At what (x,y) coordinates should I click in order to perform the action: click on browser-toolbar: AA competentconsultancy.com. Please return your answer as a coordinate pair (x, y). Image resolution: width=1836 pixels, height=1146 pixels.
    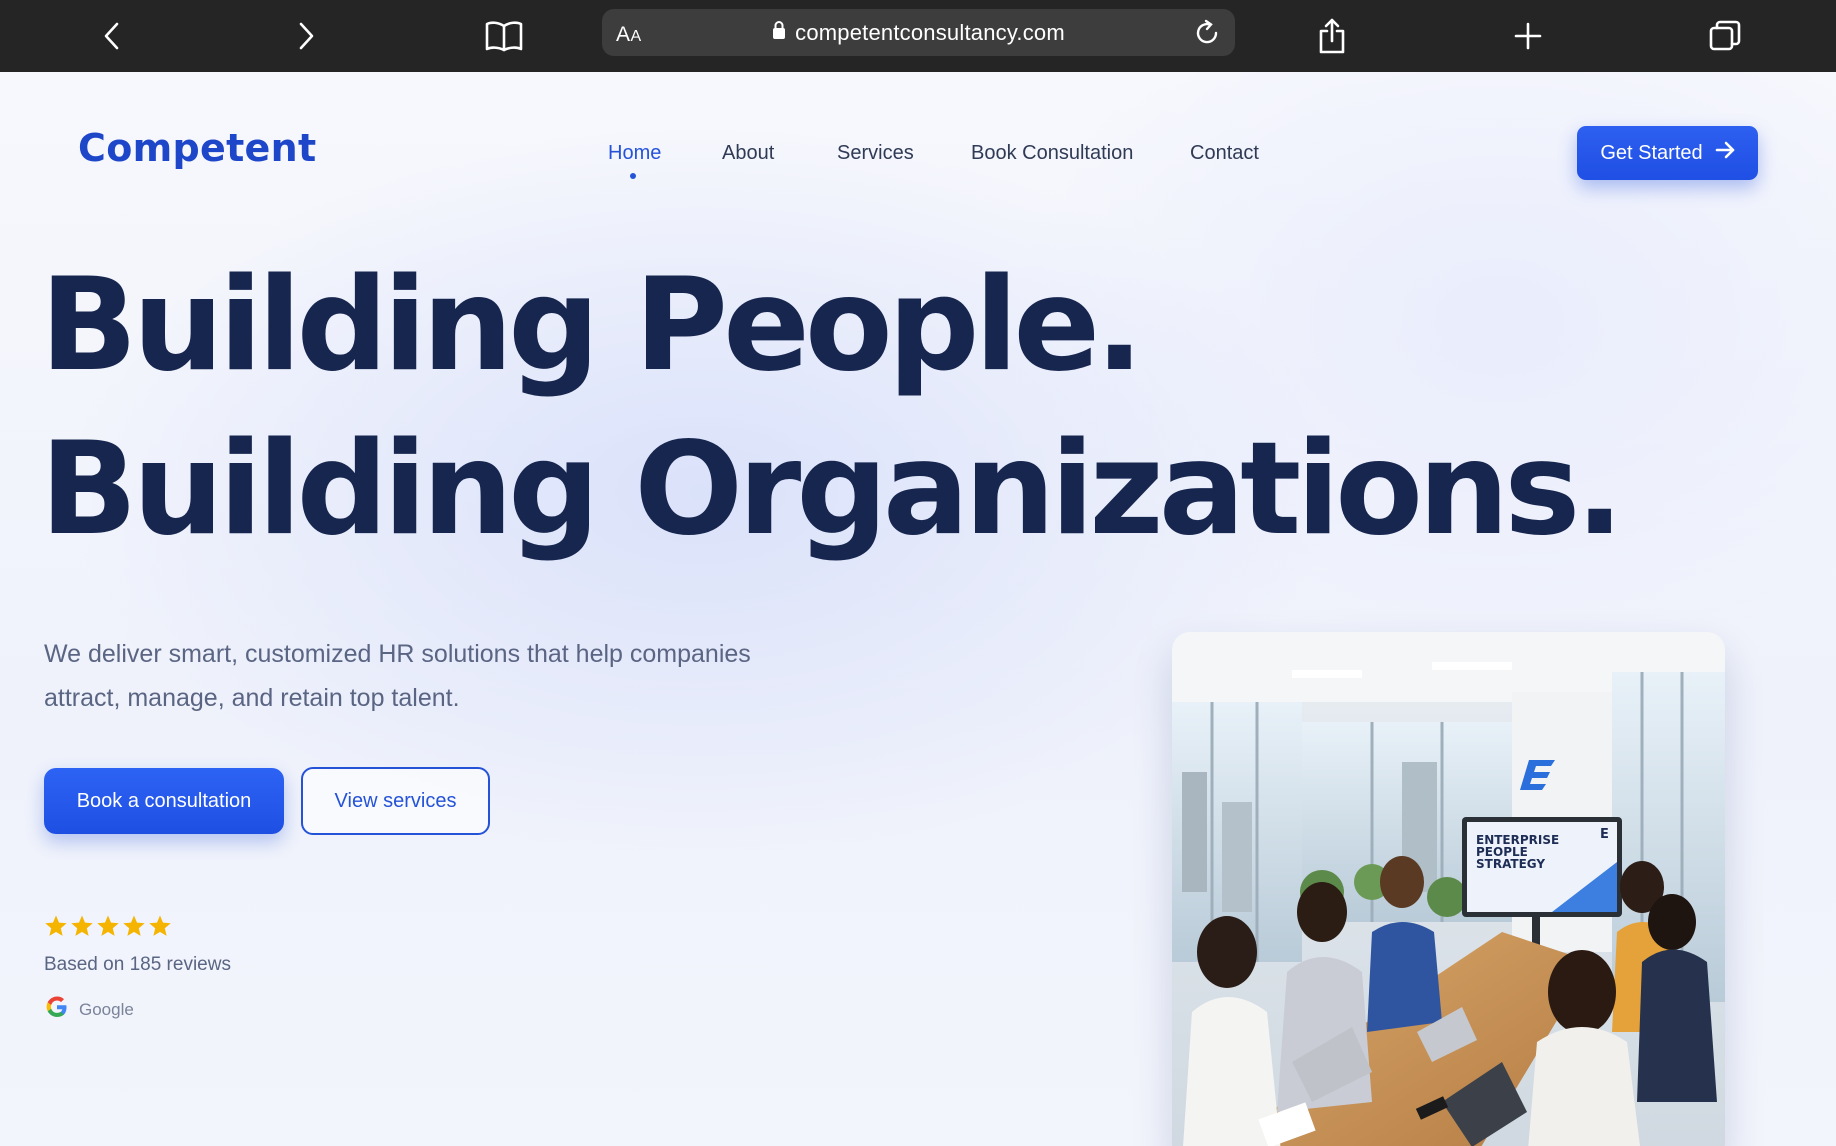
    Looking at the image, I should click on (918, 36).